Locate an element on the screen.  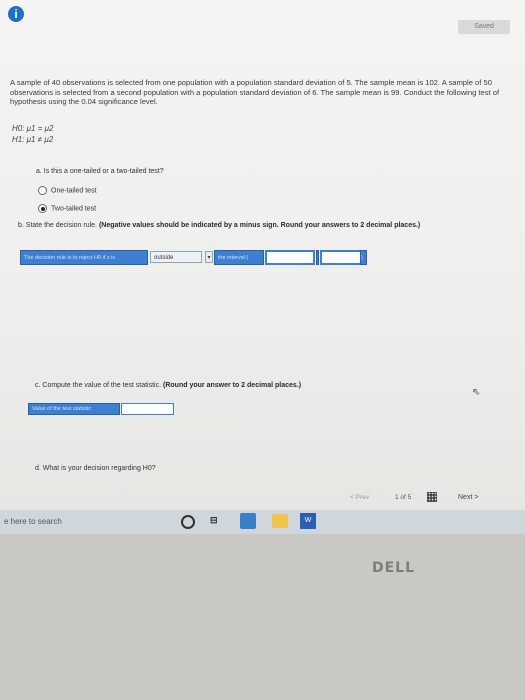
option-two-tailed-label: Two-tailed test is located at coordinates (74, 209).